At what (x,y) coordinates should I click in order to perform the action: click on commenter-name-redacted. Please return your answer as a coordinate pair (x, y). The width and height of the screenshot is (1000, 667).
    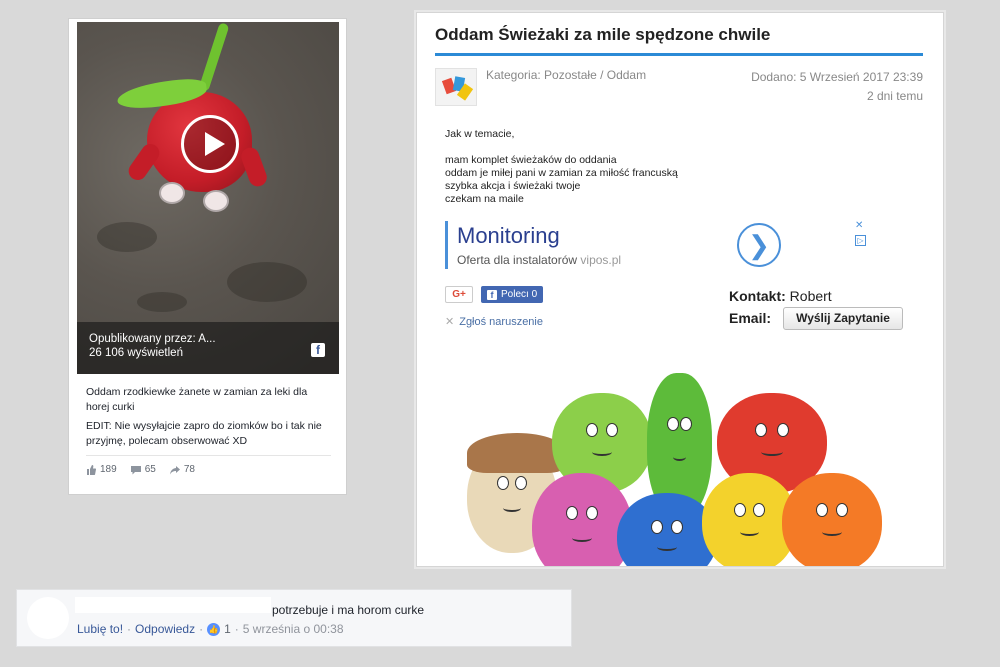
    Looking at the image, I should click on (173, 605).